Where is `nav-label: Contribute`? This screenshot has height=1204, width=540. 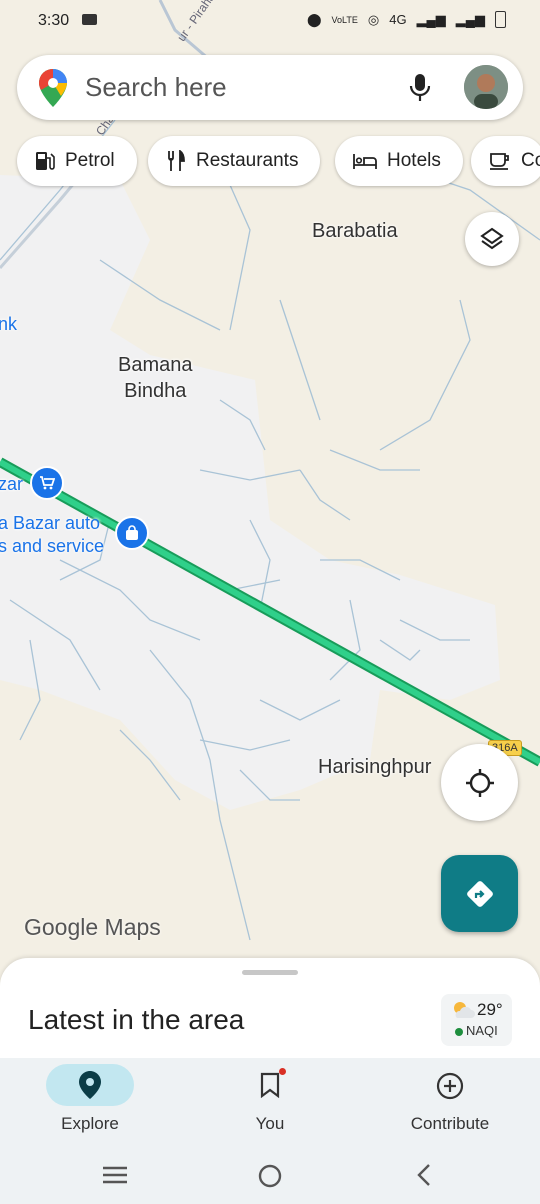 nav-label: Contribute is located at coordinates (450, 1123).